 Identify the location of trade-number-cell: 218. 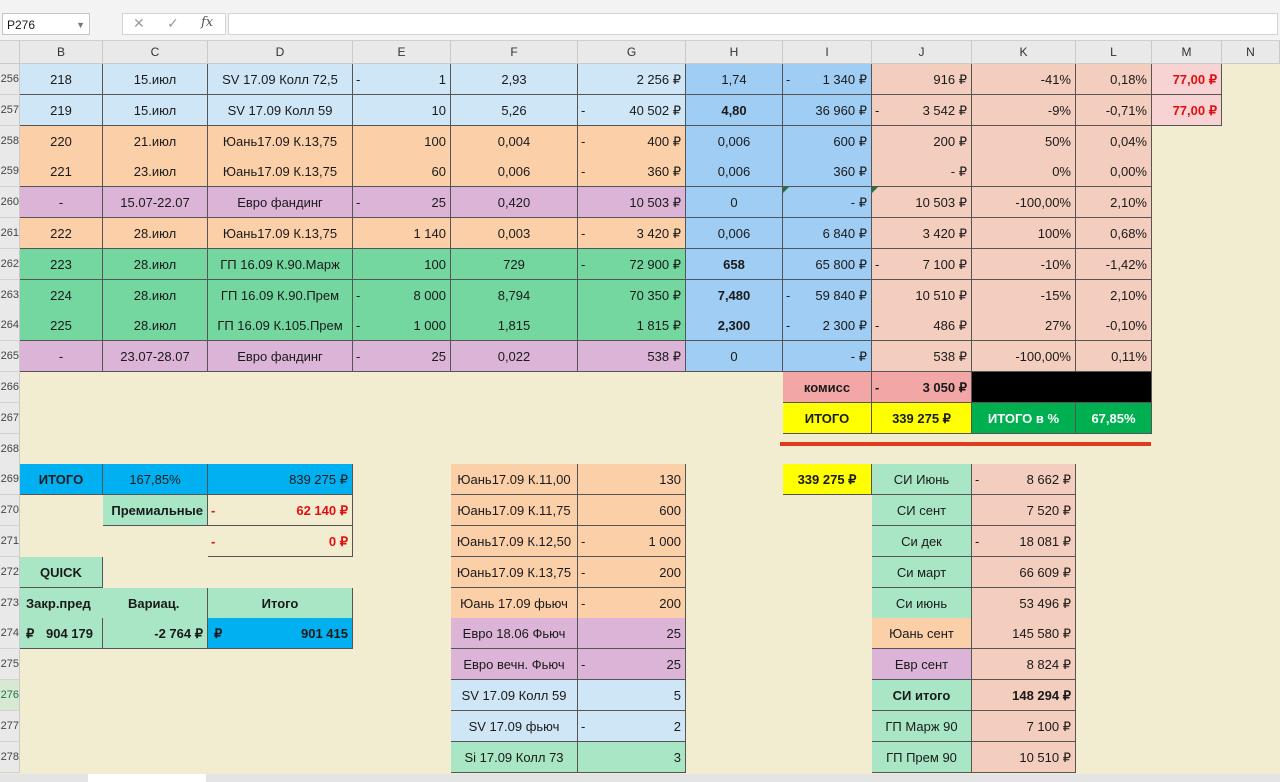
(61, 79).